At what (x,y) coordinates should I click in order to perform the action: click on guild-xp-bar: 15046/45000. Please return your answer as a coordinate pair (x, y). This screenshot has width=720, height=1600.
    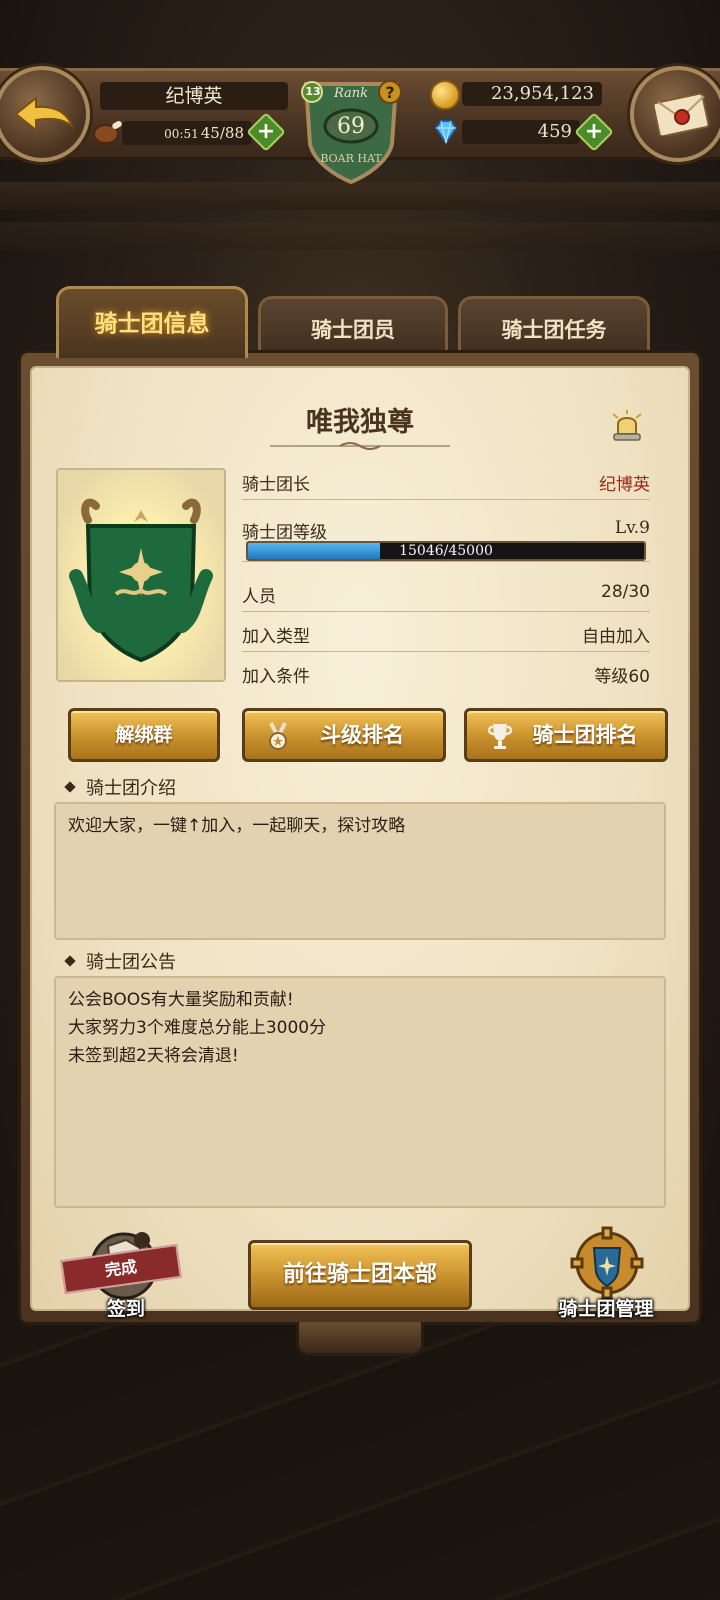
    Looking at the image, I should click on (446, 551).